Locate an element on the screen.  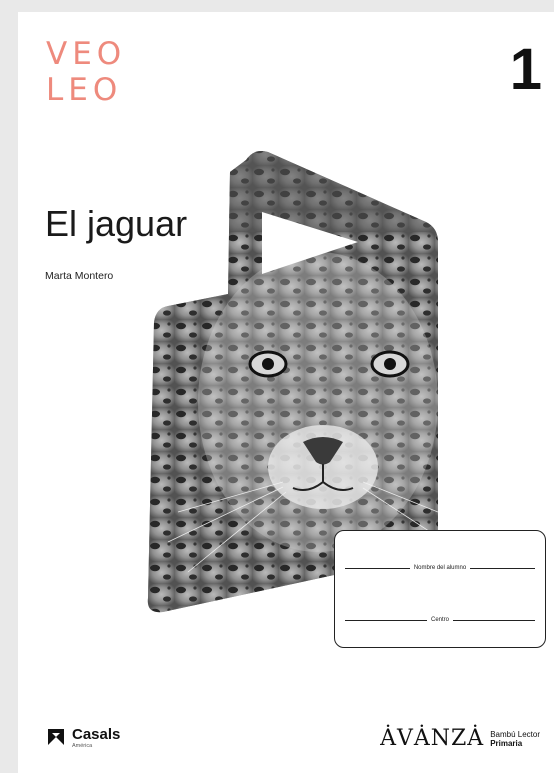
publisher-logo: Casals América is located at coordinates (83, 738).